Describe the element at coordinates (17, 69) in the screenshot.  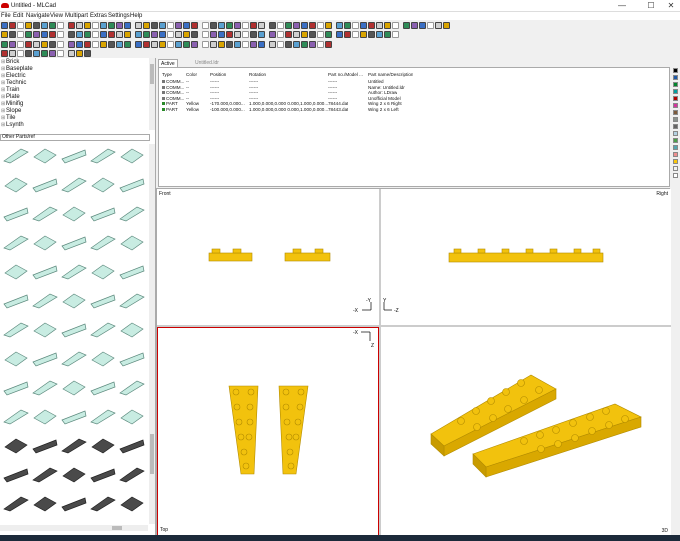
I see `category-item: ⊞Baseplate` at that location.